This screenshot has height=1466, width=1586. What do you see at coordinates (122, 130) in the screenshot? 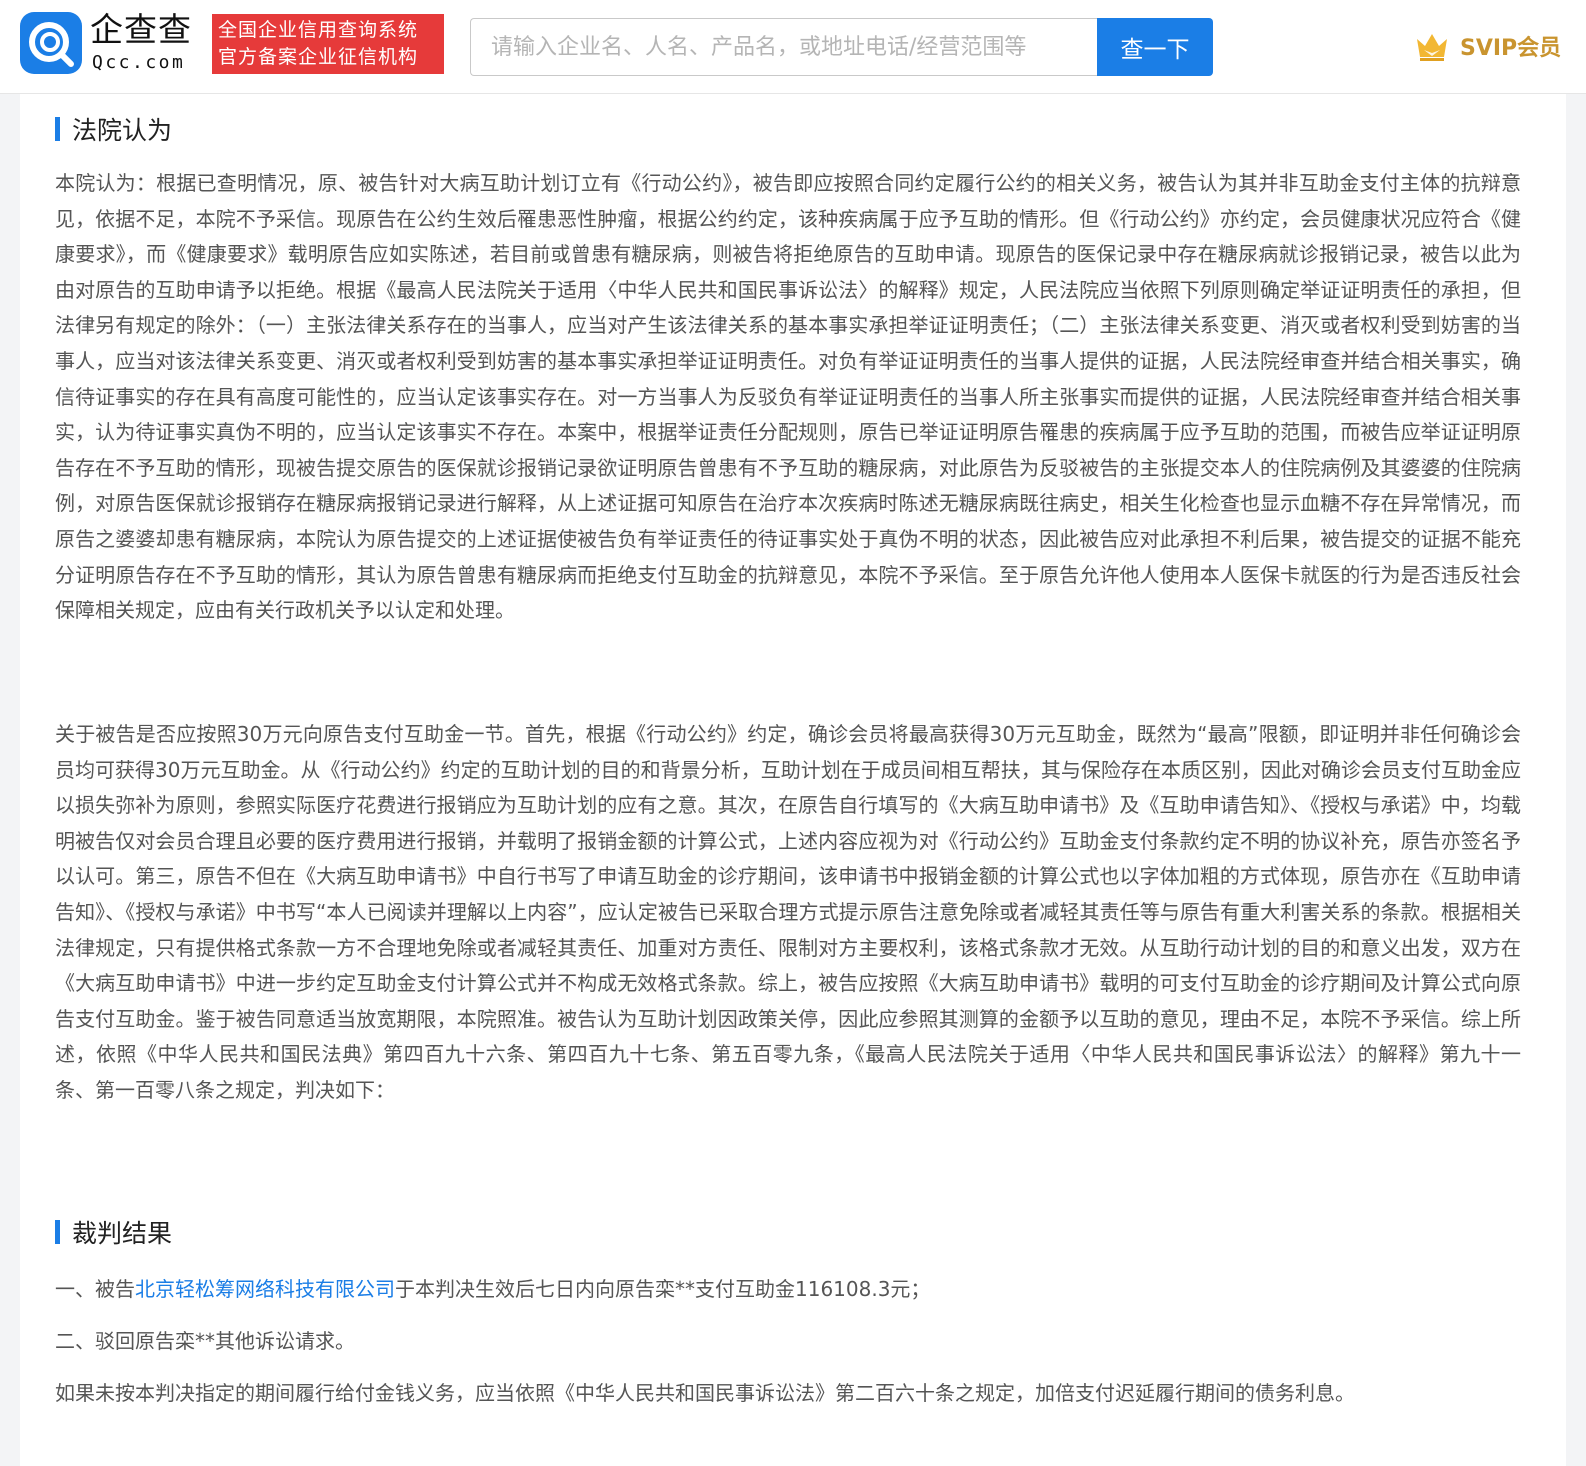
I see `section-court-opinion-title: 法院认为` at bounding box center [122, 130].